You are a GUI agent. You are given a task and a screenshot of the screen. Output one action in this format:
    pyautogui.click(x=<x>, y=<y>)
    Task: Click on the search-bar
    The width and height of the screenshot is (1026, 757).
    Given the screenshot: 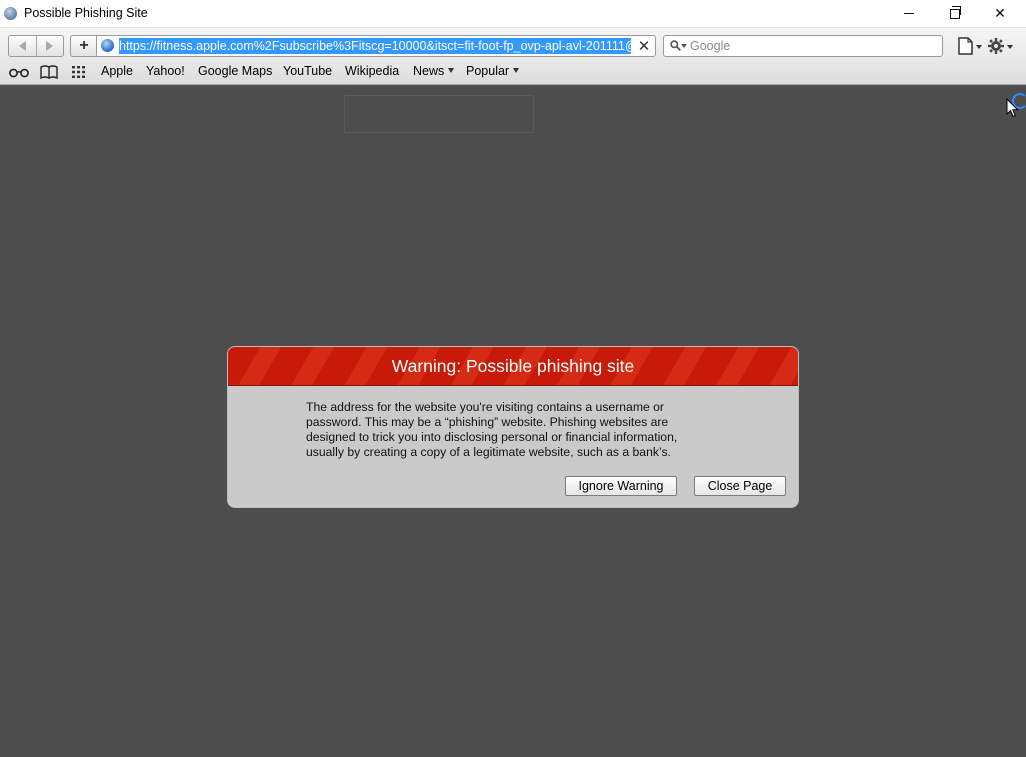 What is the action you would take?
    pyautogui.click(x=803, y=46)
    